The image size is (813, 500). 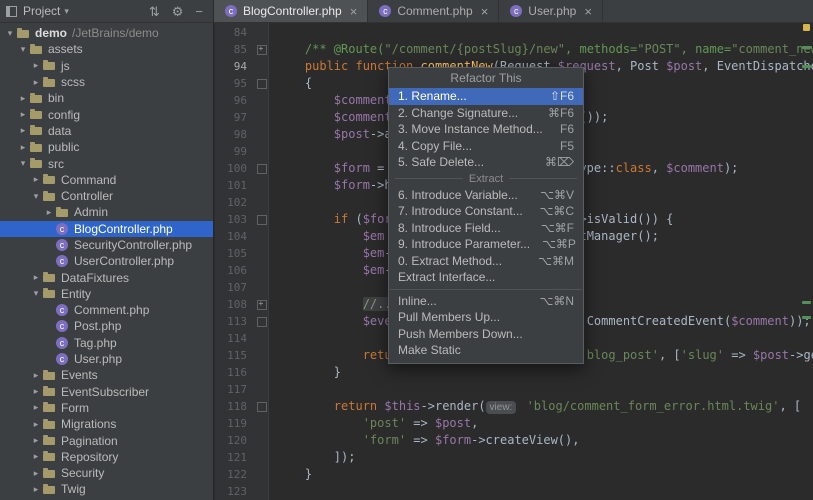 I want to click on tree-item: ▸ Admin, so click(x=106, y=212).